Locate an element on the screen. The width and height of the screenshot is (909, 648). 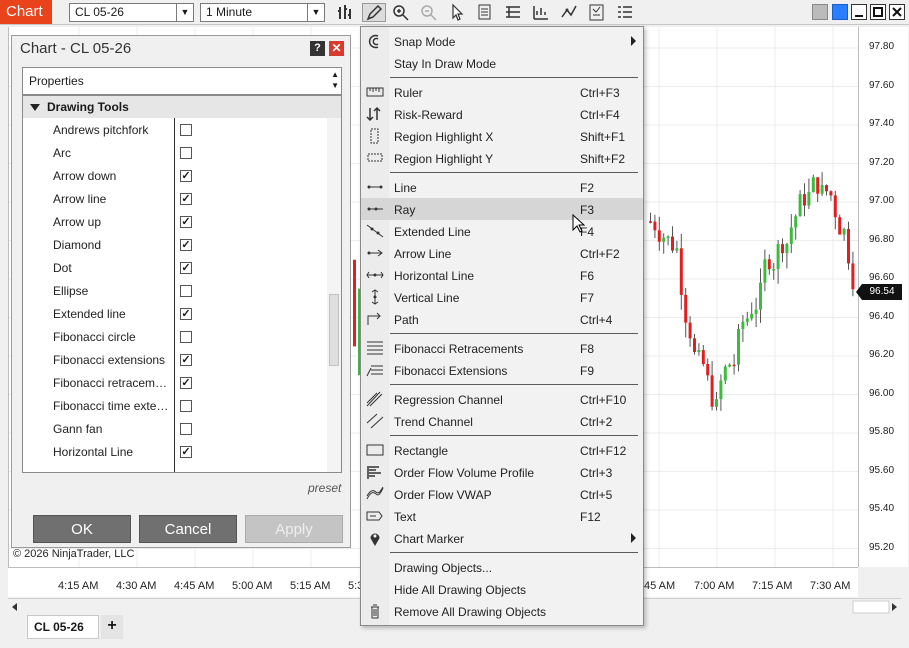
bar-type-icon is located at coordinates (345, 12).